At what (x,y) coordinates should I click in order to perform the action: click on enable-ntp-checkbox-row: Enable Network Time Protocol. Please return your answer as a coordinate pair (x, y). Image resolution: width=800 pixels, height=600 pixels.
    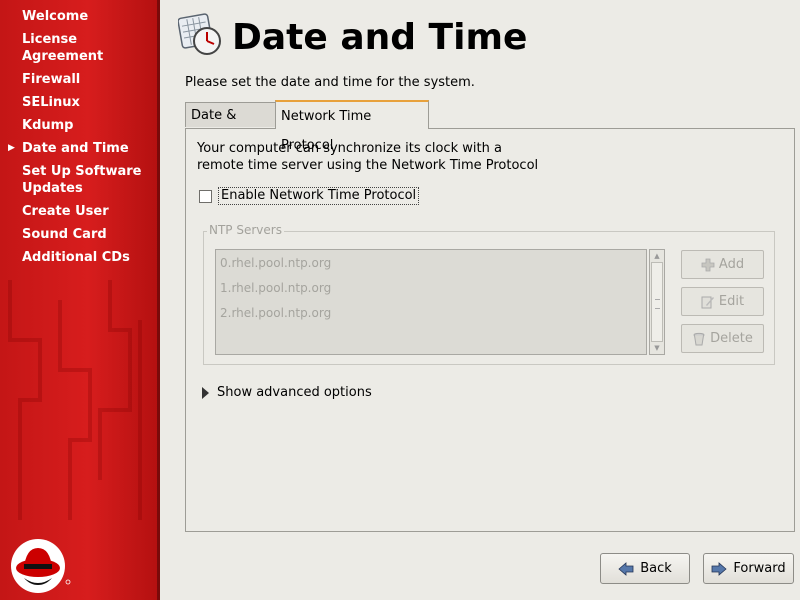
    Looking at the image, I should click on (309, 196).